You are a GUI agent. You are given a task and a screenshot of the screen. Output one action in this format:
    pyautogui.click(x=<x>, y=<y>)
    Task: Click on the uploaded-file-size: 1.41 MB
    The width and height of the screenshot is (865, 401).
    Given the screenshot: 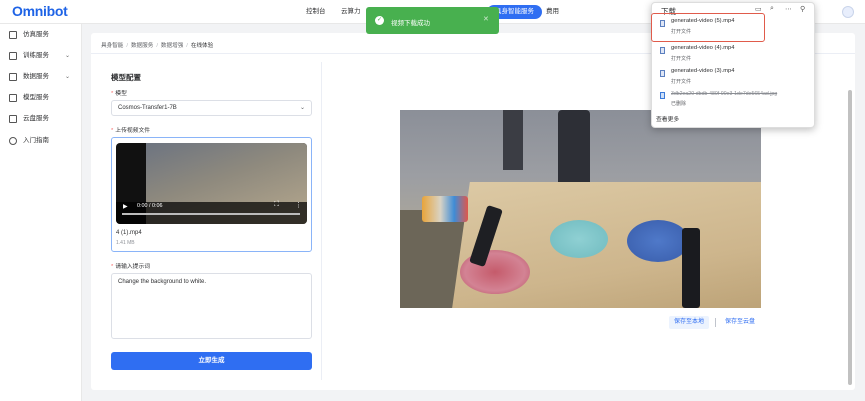 What is the action you would take?
    pyautogui.click(x=125, y=243)
    